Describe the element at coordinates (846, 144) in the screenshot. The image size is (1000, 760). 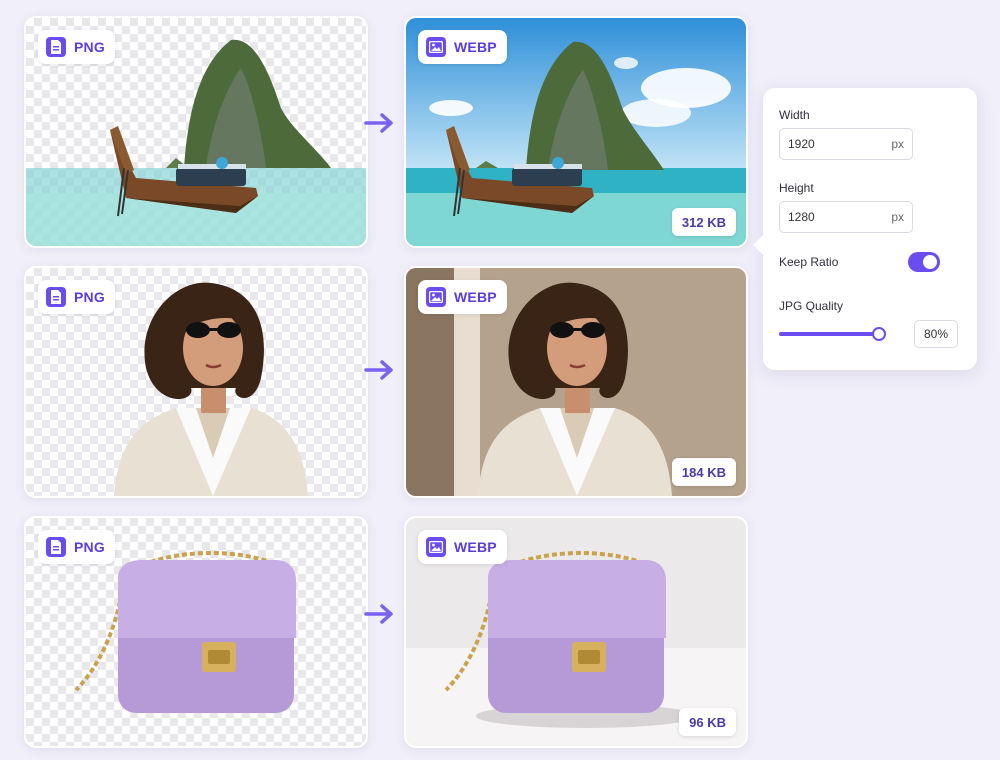
I see `width-field: 1920 px` at that location.